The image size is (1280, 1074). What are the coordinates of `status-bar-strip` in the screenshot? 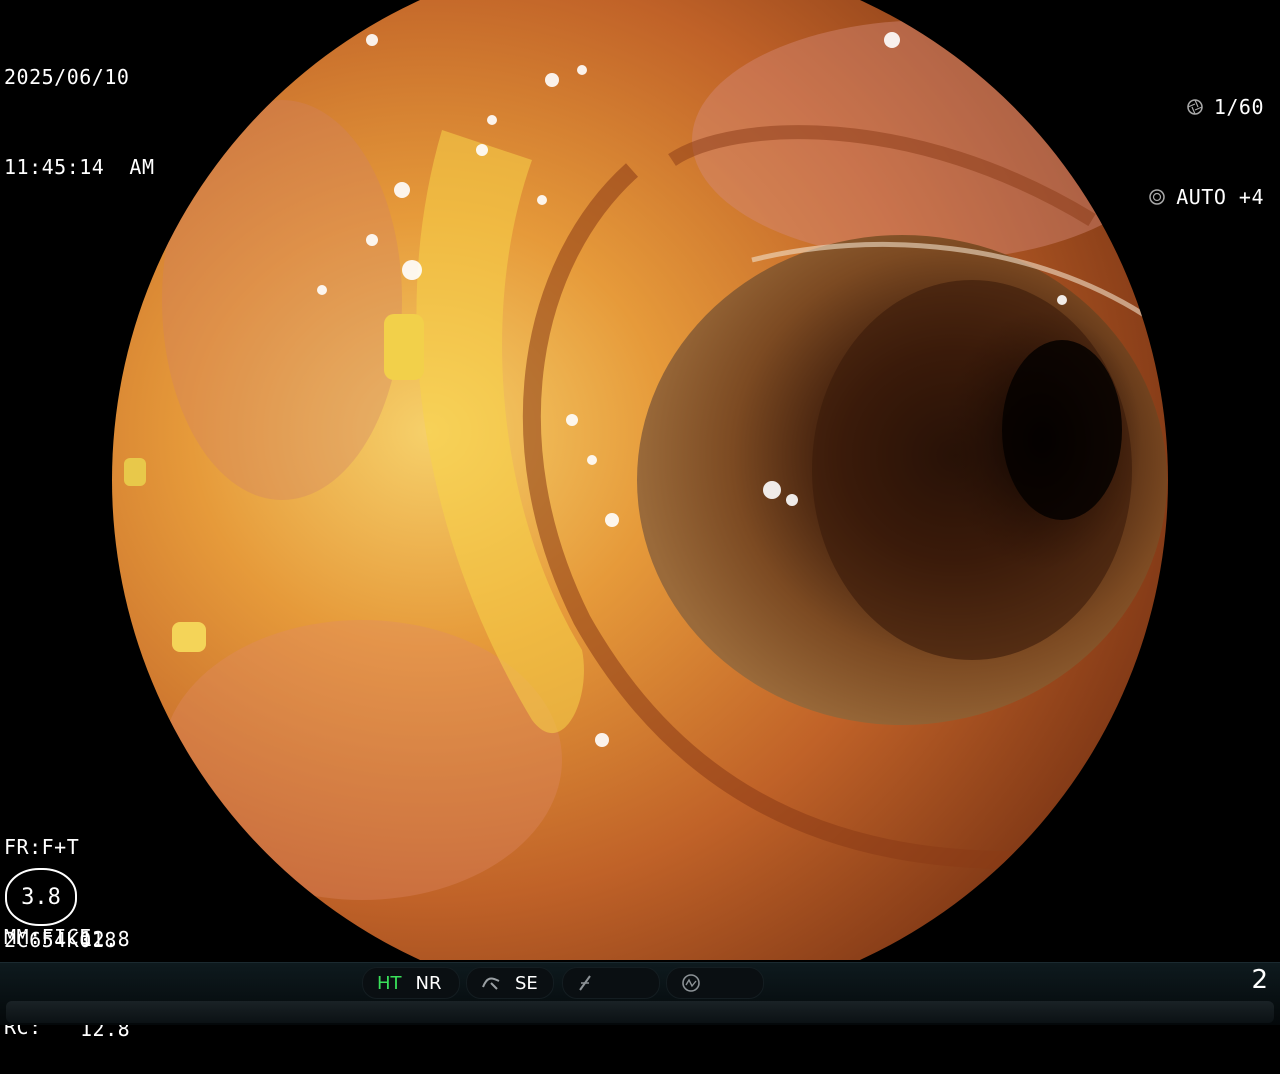 It's located at (640, 1012).